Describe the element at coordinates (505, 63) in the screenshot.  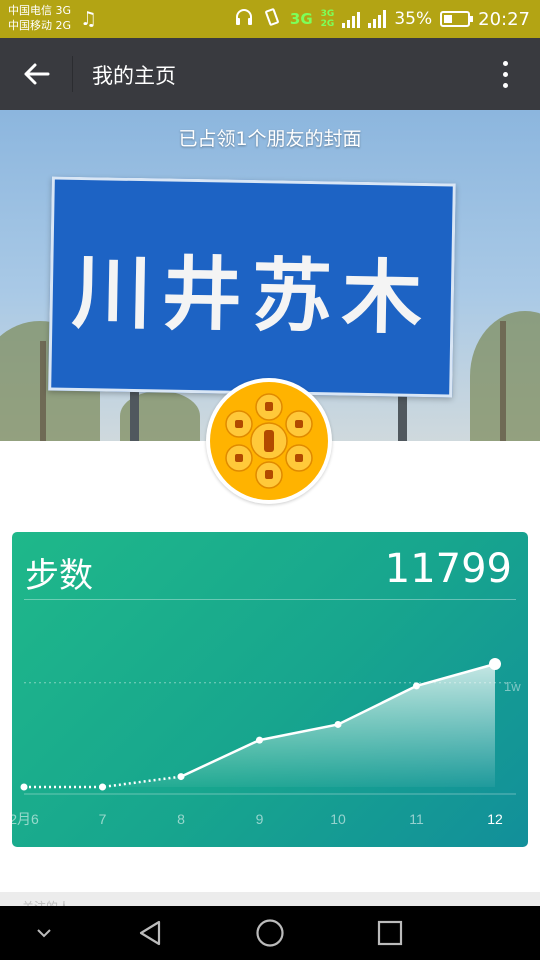
I see `more-vertical-icon` at that location.